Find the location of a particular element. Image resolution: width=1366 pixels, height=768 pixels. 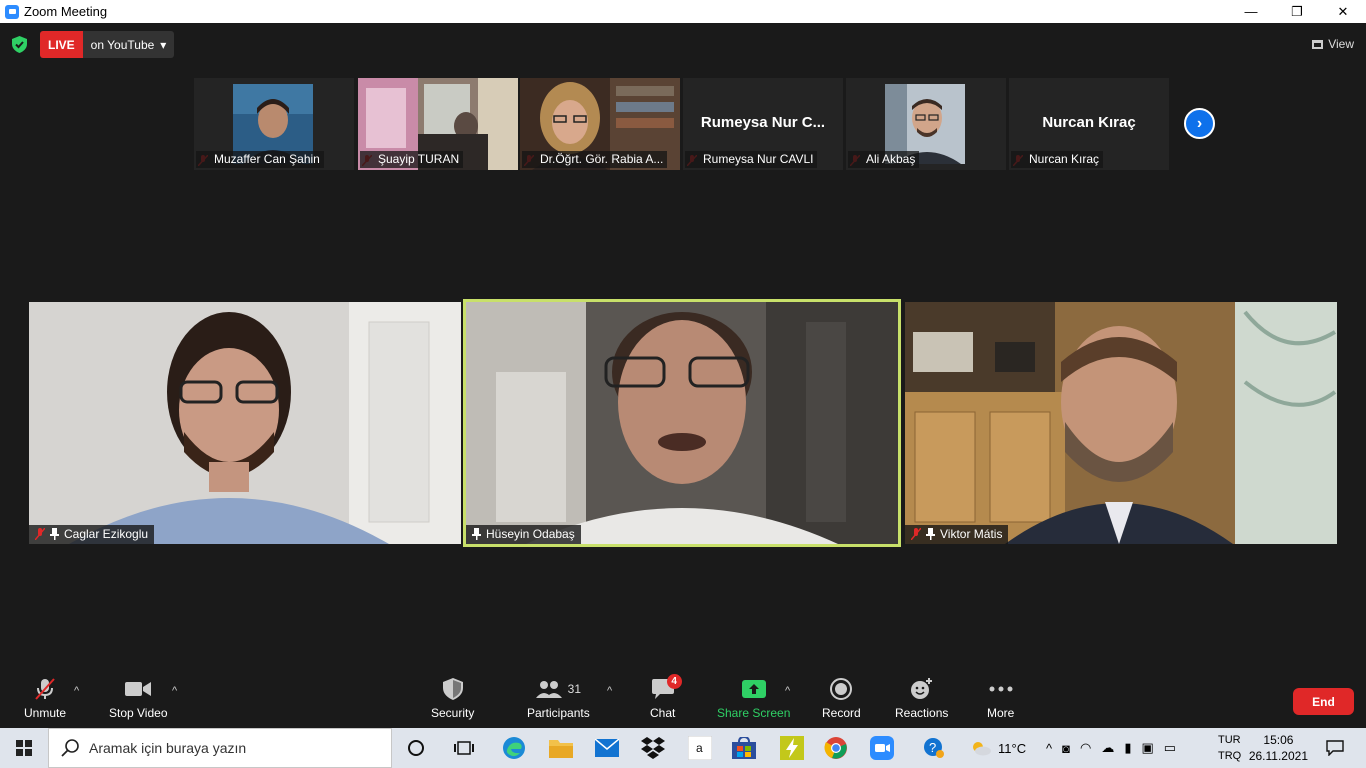

network-icon: ▣ is located at coordinates (1147, 748).